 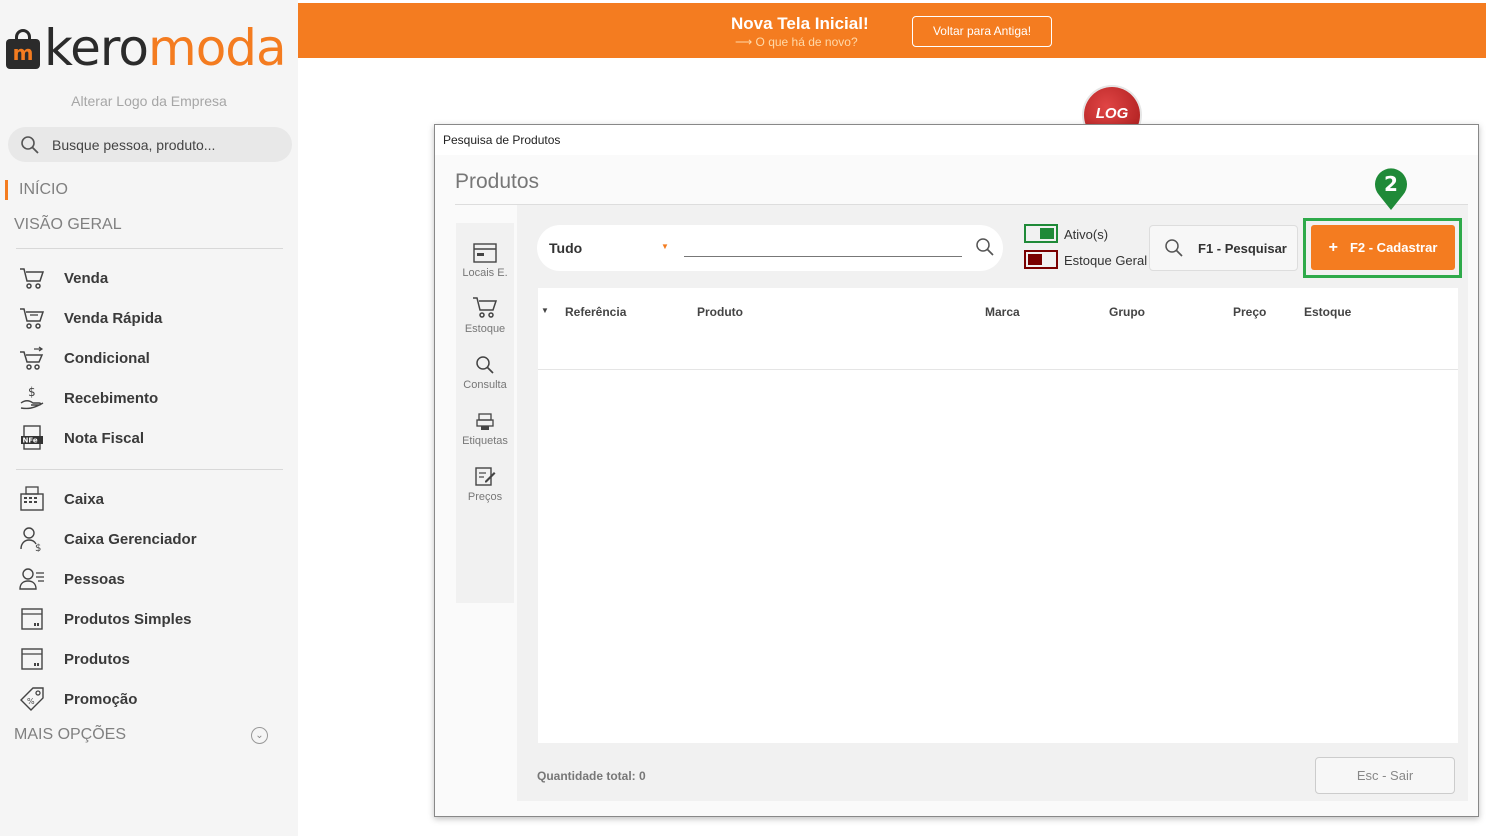 I want to click on sidebar-item-produtos: Produtos, so click(x=153, y=659).